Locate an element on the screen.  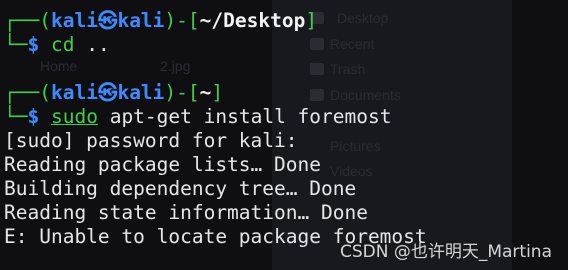
output-line: Building dependency tree… Done is located at coordinates (180, 188).